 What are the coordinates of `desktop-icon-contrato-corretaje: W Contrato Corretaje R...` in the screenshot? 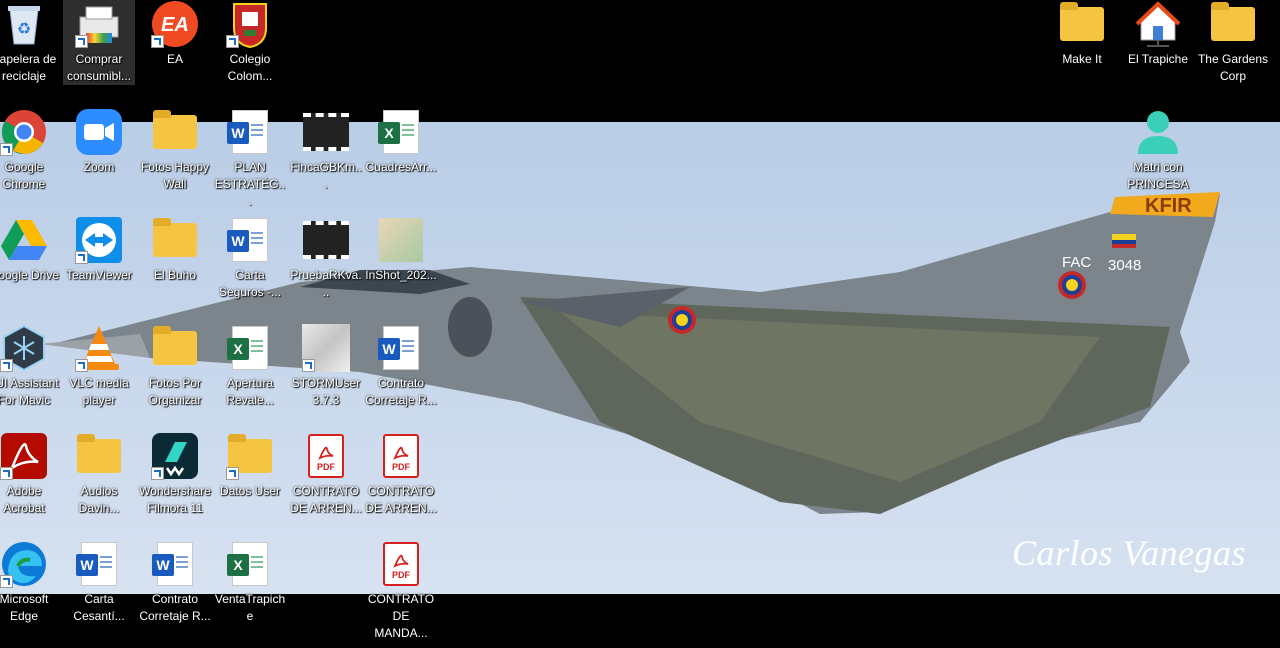 It's located at (401, 366).